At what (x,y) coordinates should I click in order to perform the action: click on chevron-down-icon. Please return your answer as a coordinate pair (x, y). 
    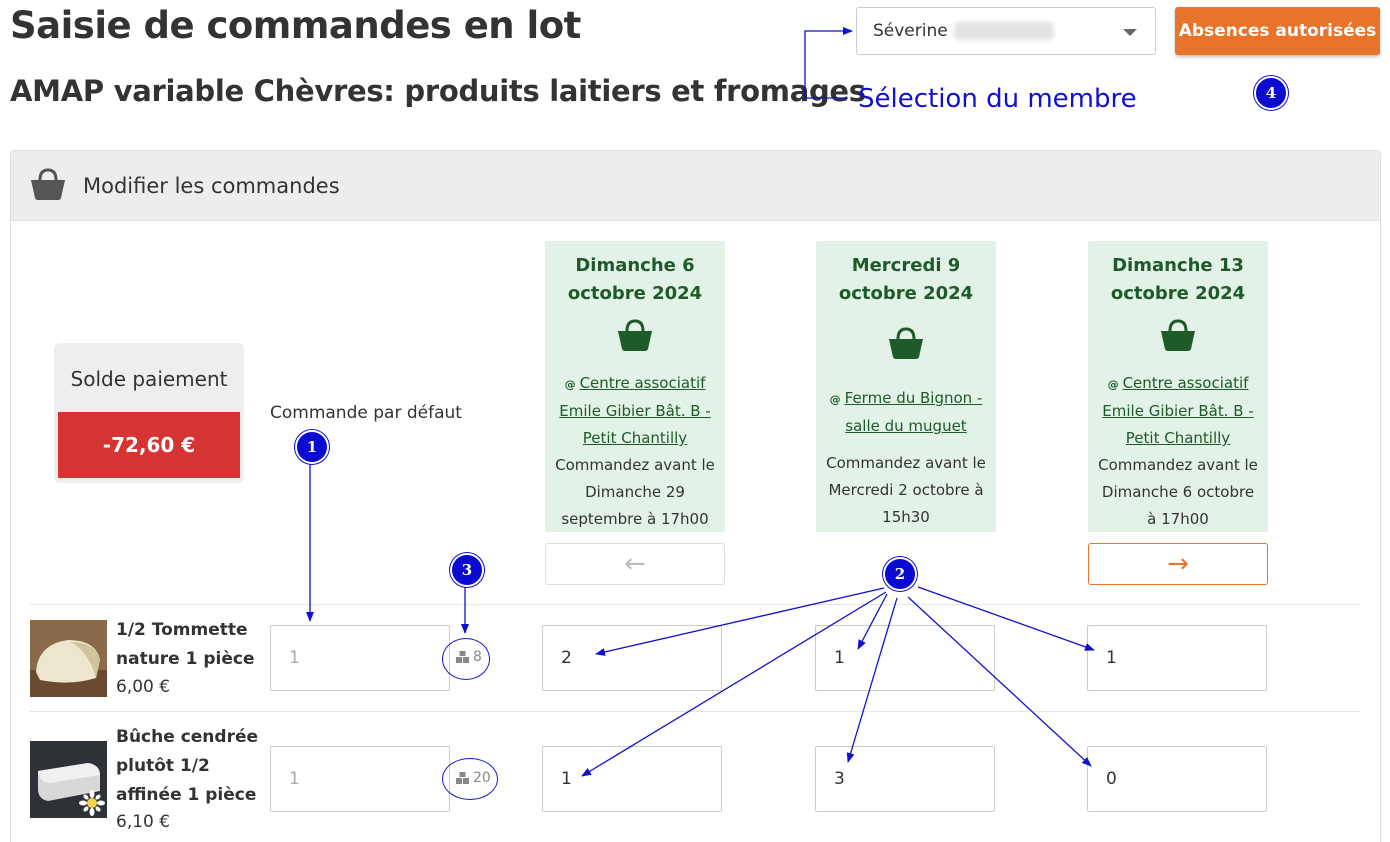
    Looking at the image, I should click on (1130, 32).